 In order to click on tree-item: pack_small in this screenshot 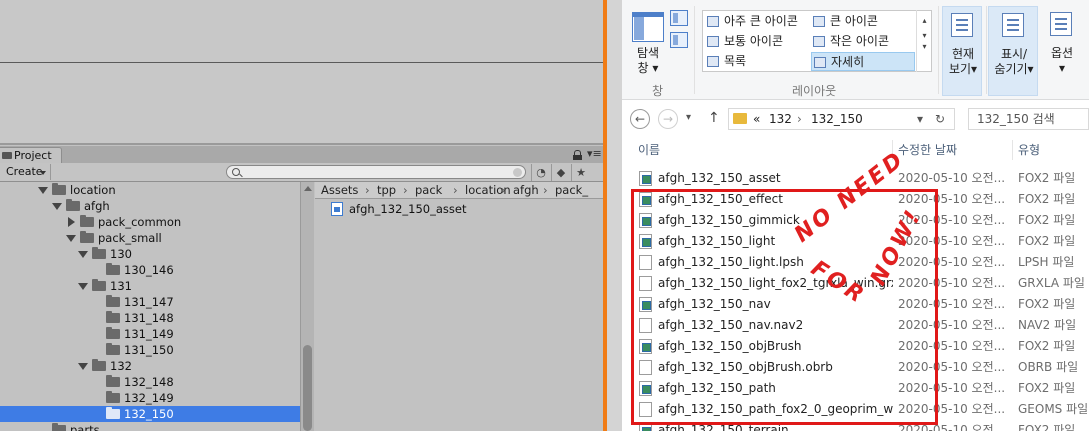, I will do `click(150, 238)`.